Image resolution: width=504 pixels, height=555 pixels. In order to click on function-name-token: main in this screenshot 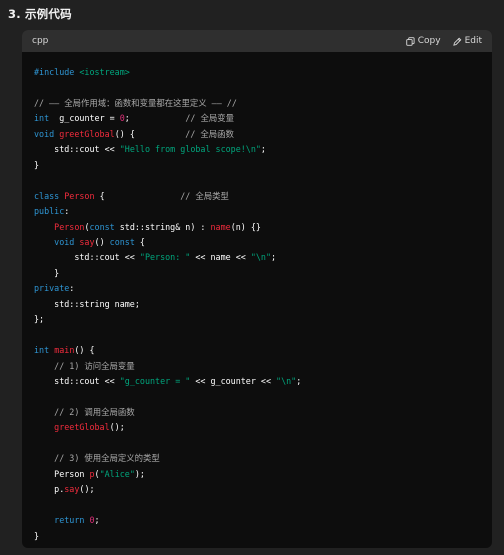, I will do `click(64, 350)`.